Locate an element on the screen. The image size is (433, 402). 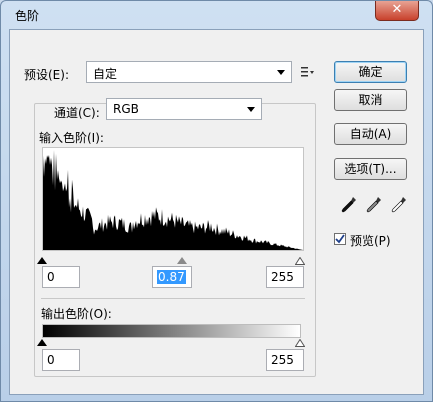
output-levels-slider is located at coordinates (171, 343).